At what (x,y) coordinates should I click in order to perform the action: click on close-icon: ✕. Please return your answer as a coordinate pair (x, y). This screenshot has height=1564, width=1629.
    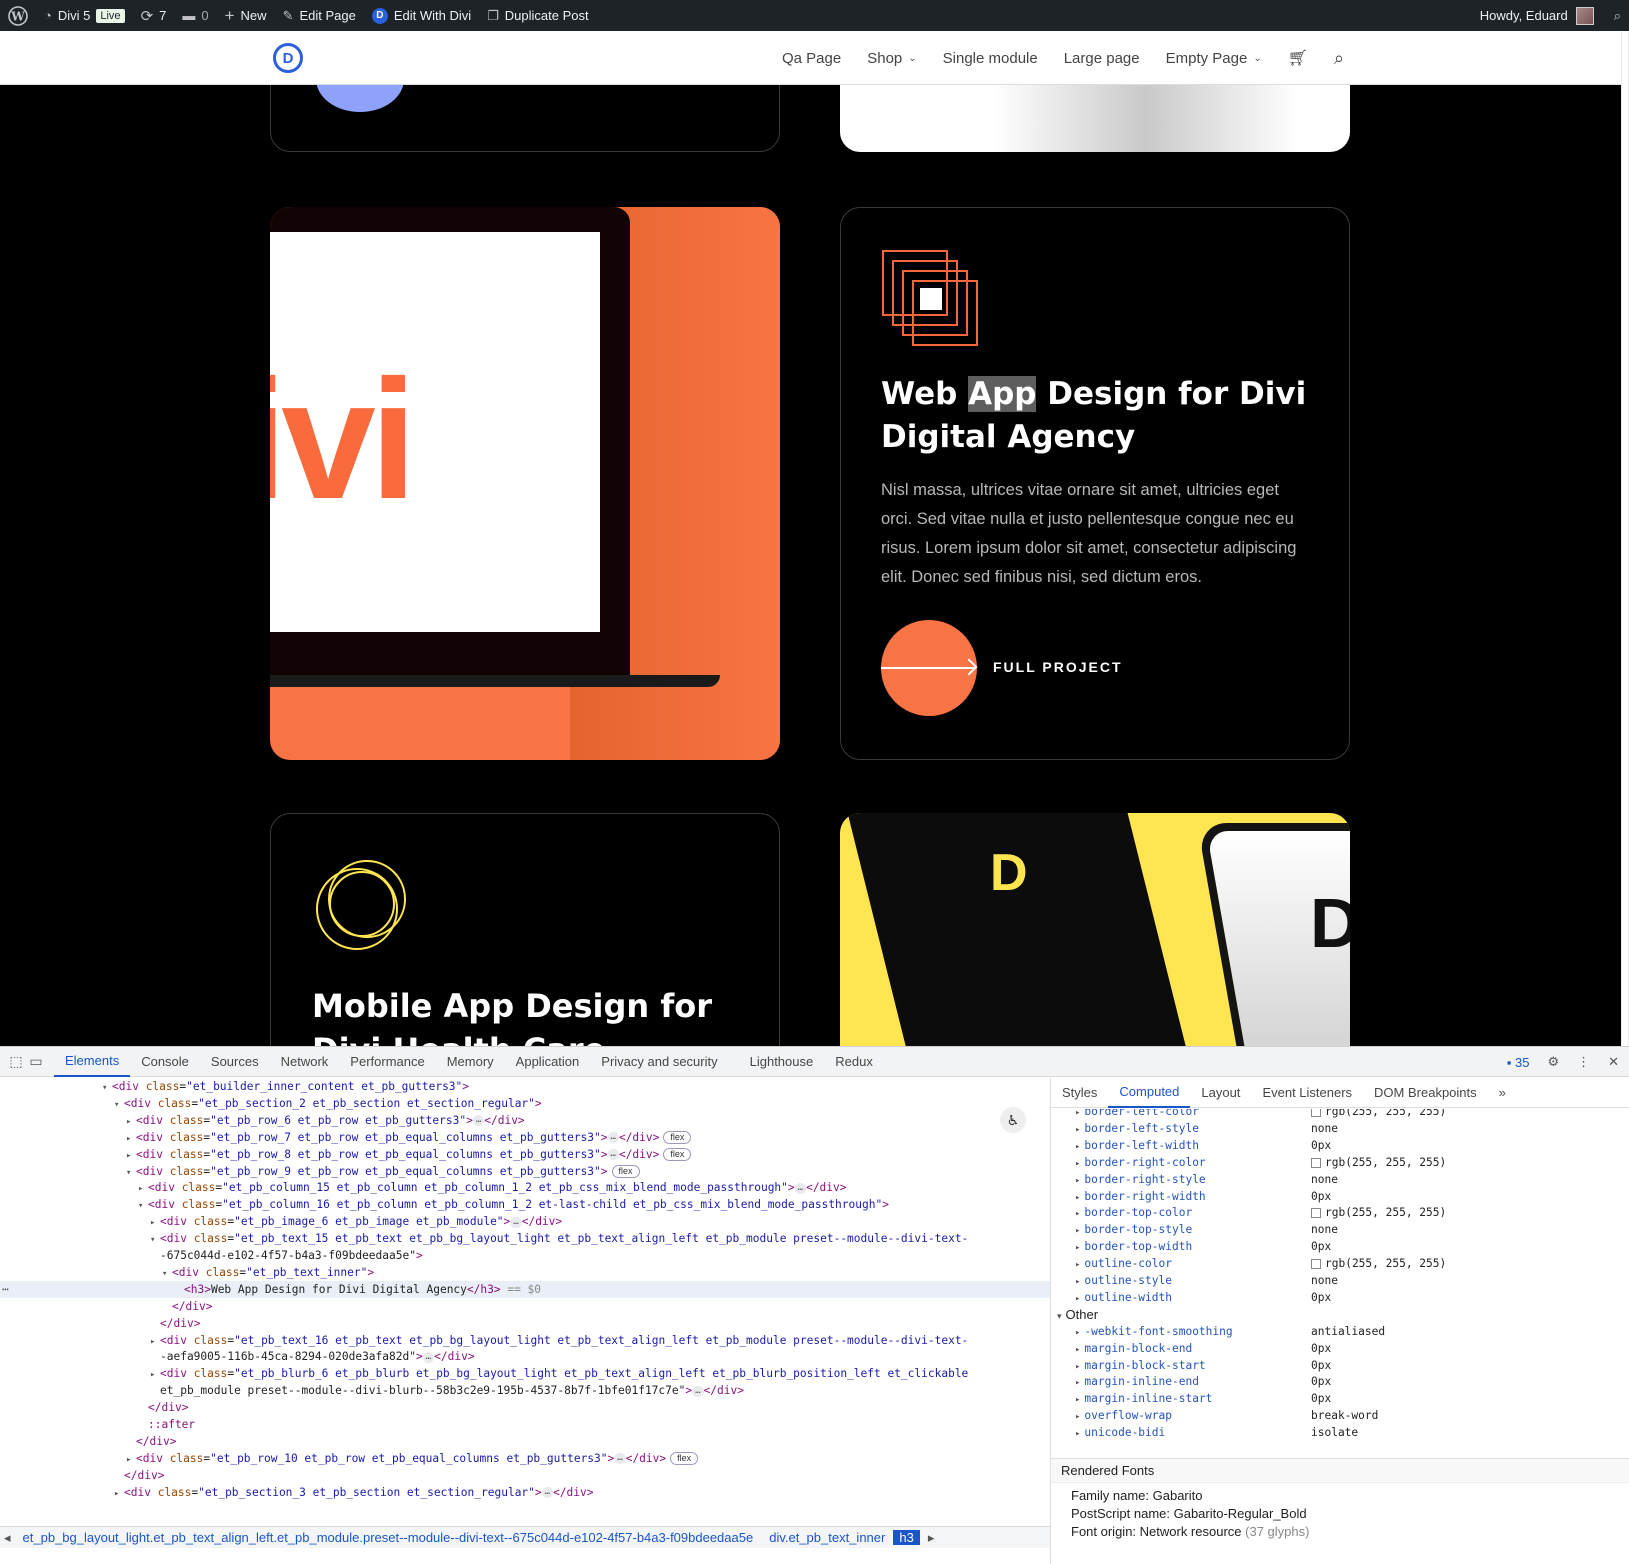
    Looking at the image, I should click on (1613, 1062).